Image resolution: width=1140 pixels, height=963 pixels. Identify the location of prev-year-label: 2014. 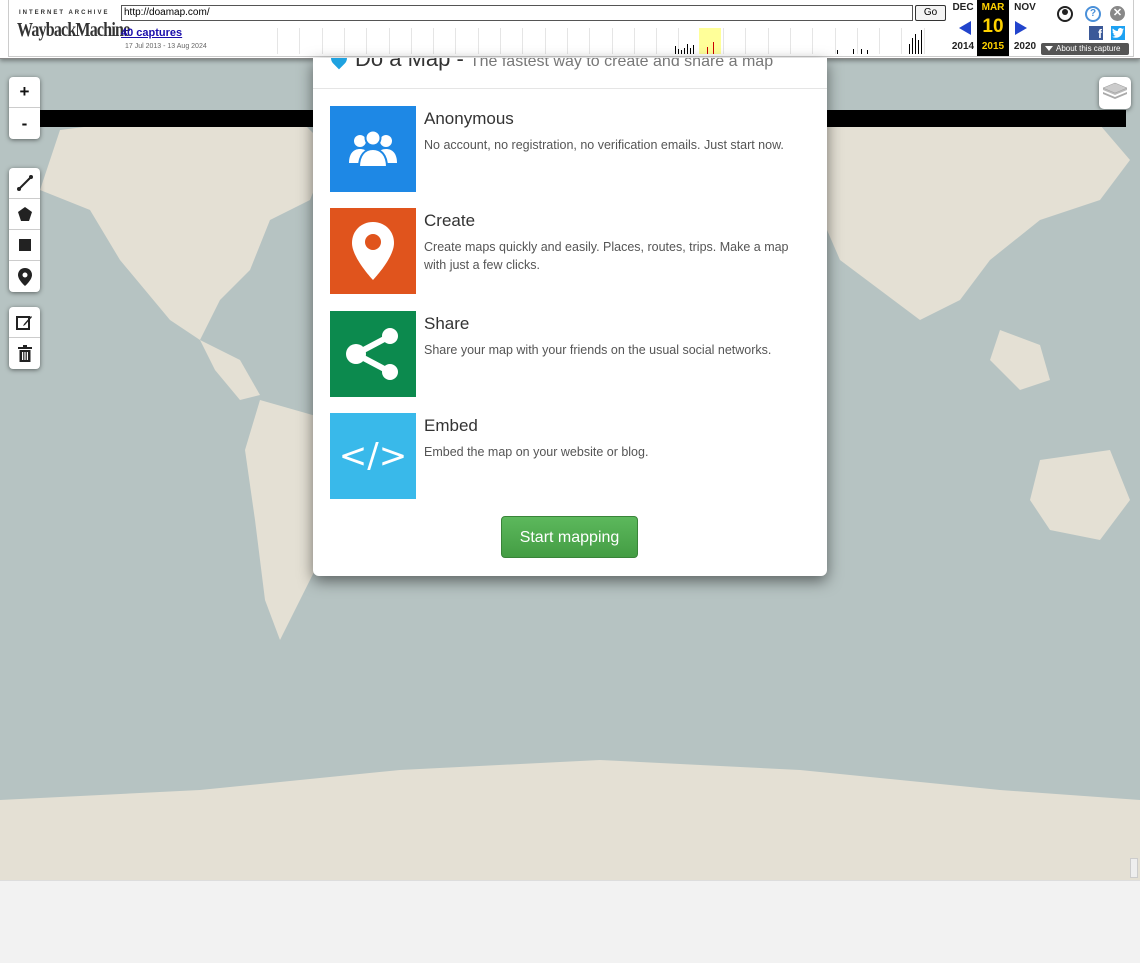
(963, 46).